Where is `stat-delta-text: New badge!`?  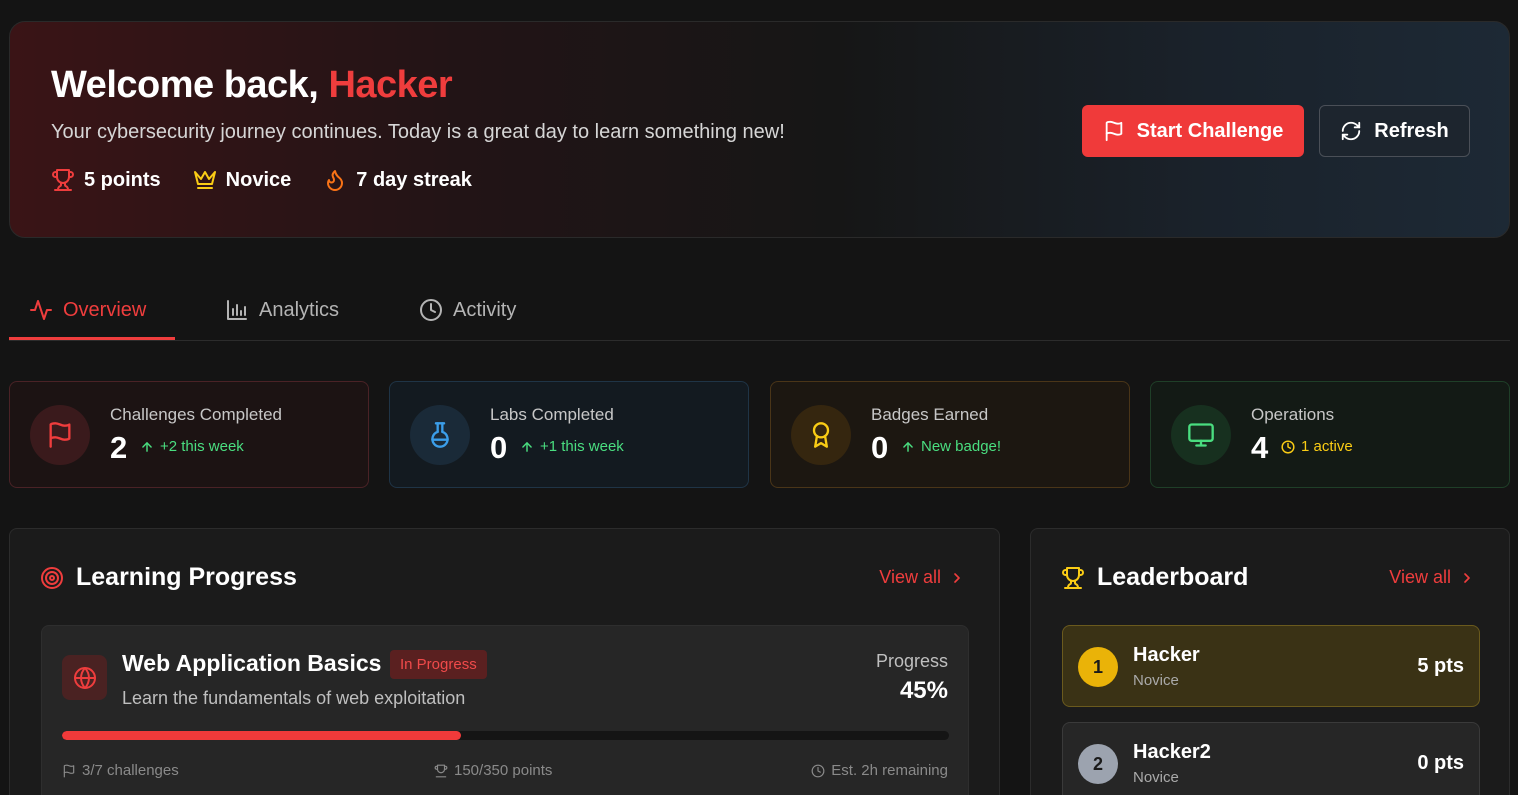
stat-delta-text: New badge! is located at coordinates (961, 446).